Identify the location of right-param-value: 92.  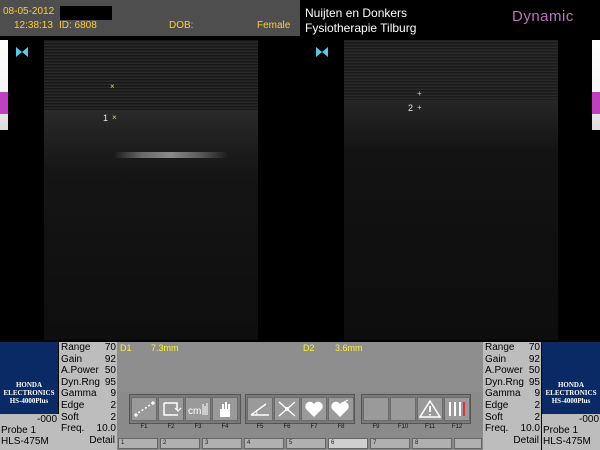
(534, 359).